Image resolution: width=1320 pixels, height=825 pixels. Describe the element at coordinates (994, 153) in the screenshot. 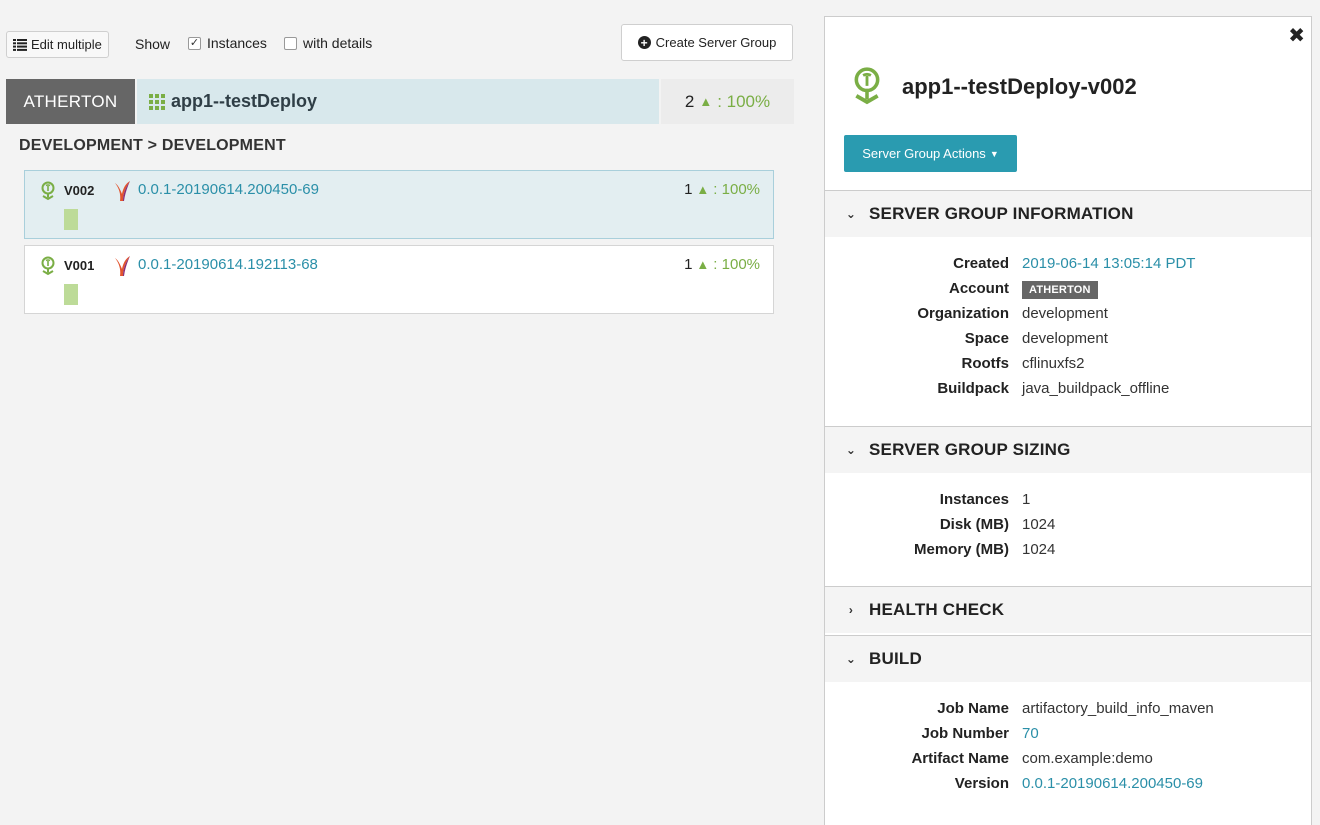

I see `caret-down-icon: ▼` at that location.